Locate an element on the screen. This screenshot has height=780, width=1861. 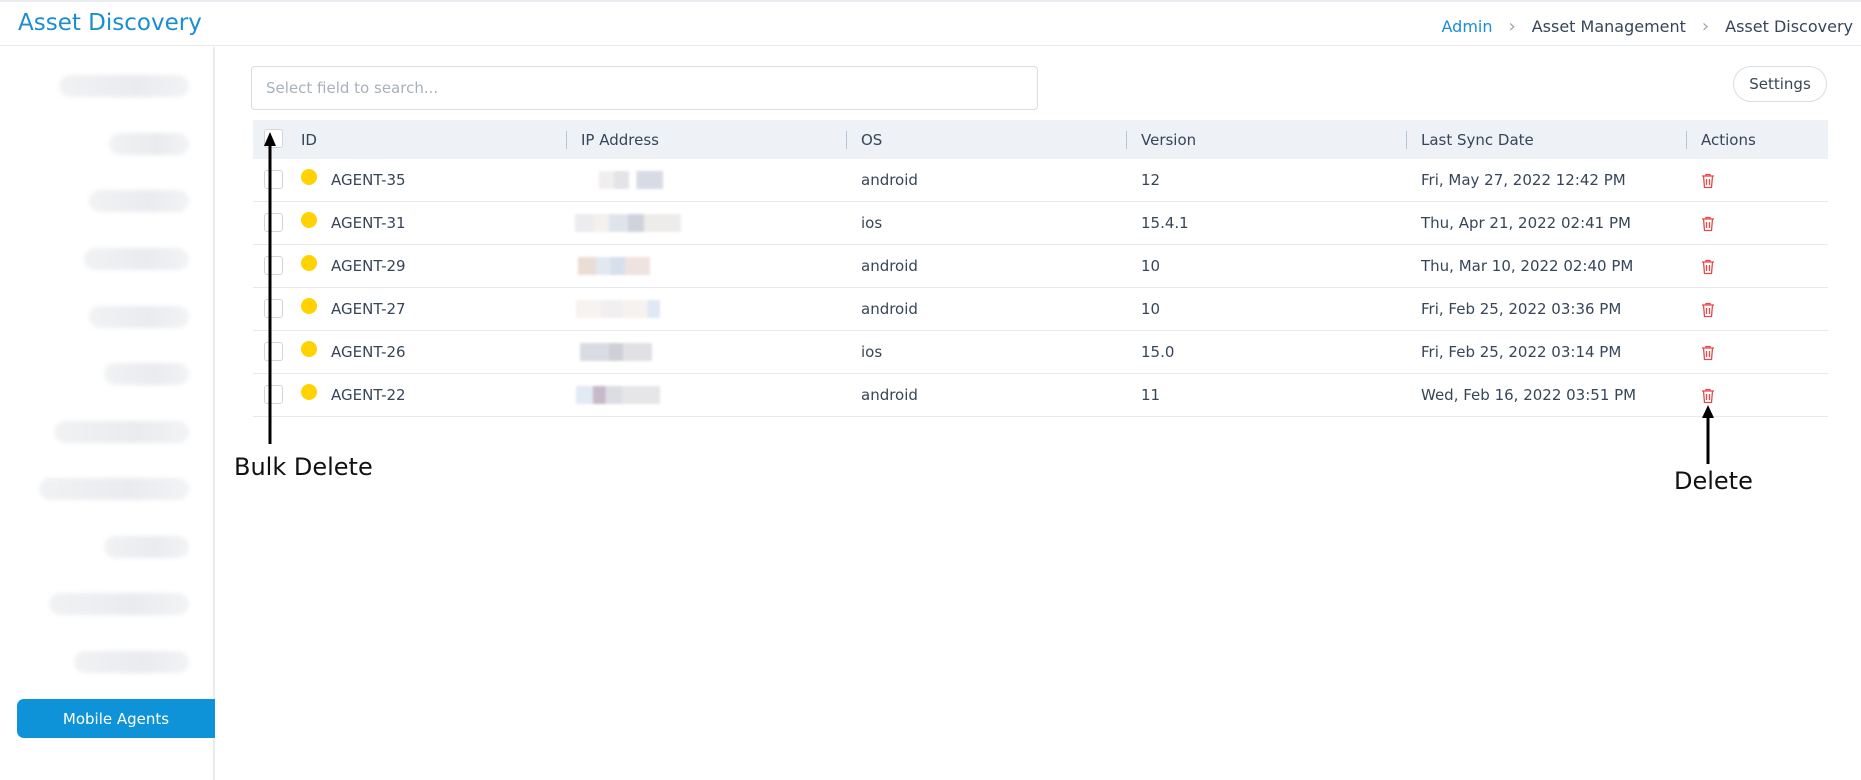
page-title: Asset Discovery is located at coordinates (110, 23).